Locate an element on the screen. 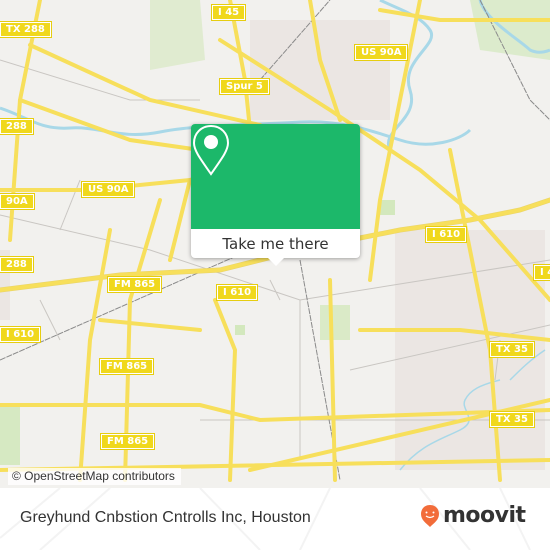 Image resolution: width=550 pixels, height=550 pixels. location-pin-icon is located at coordinates (211, 150).